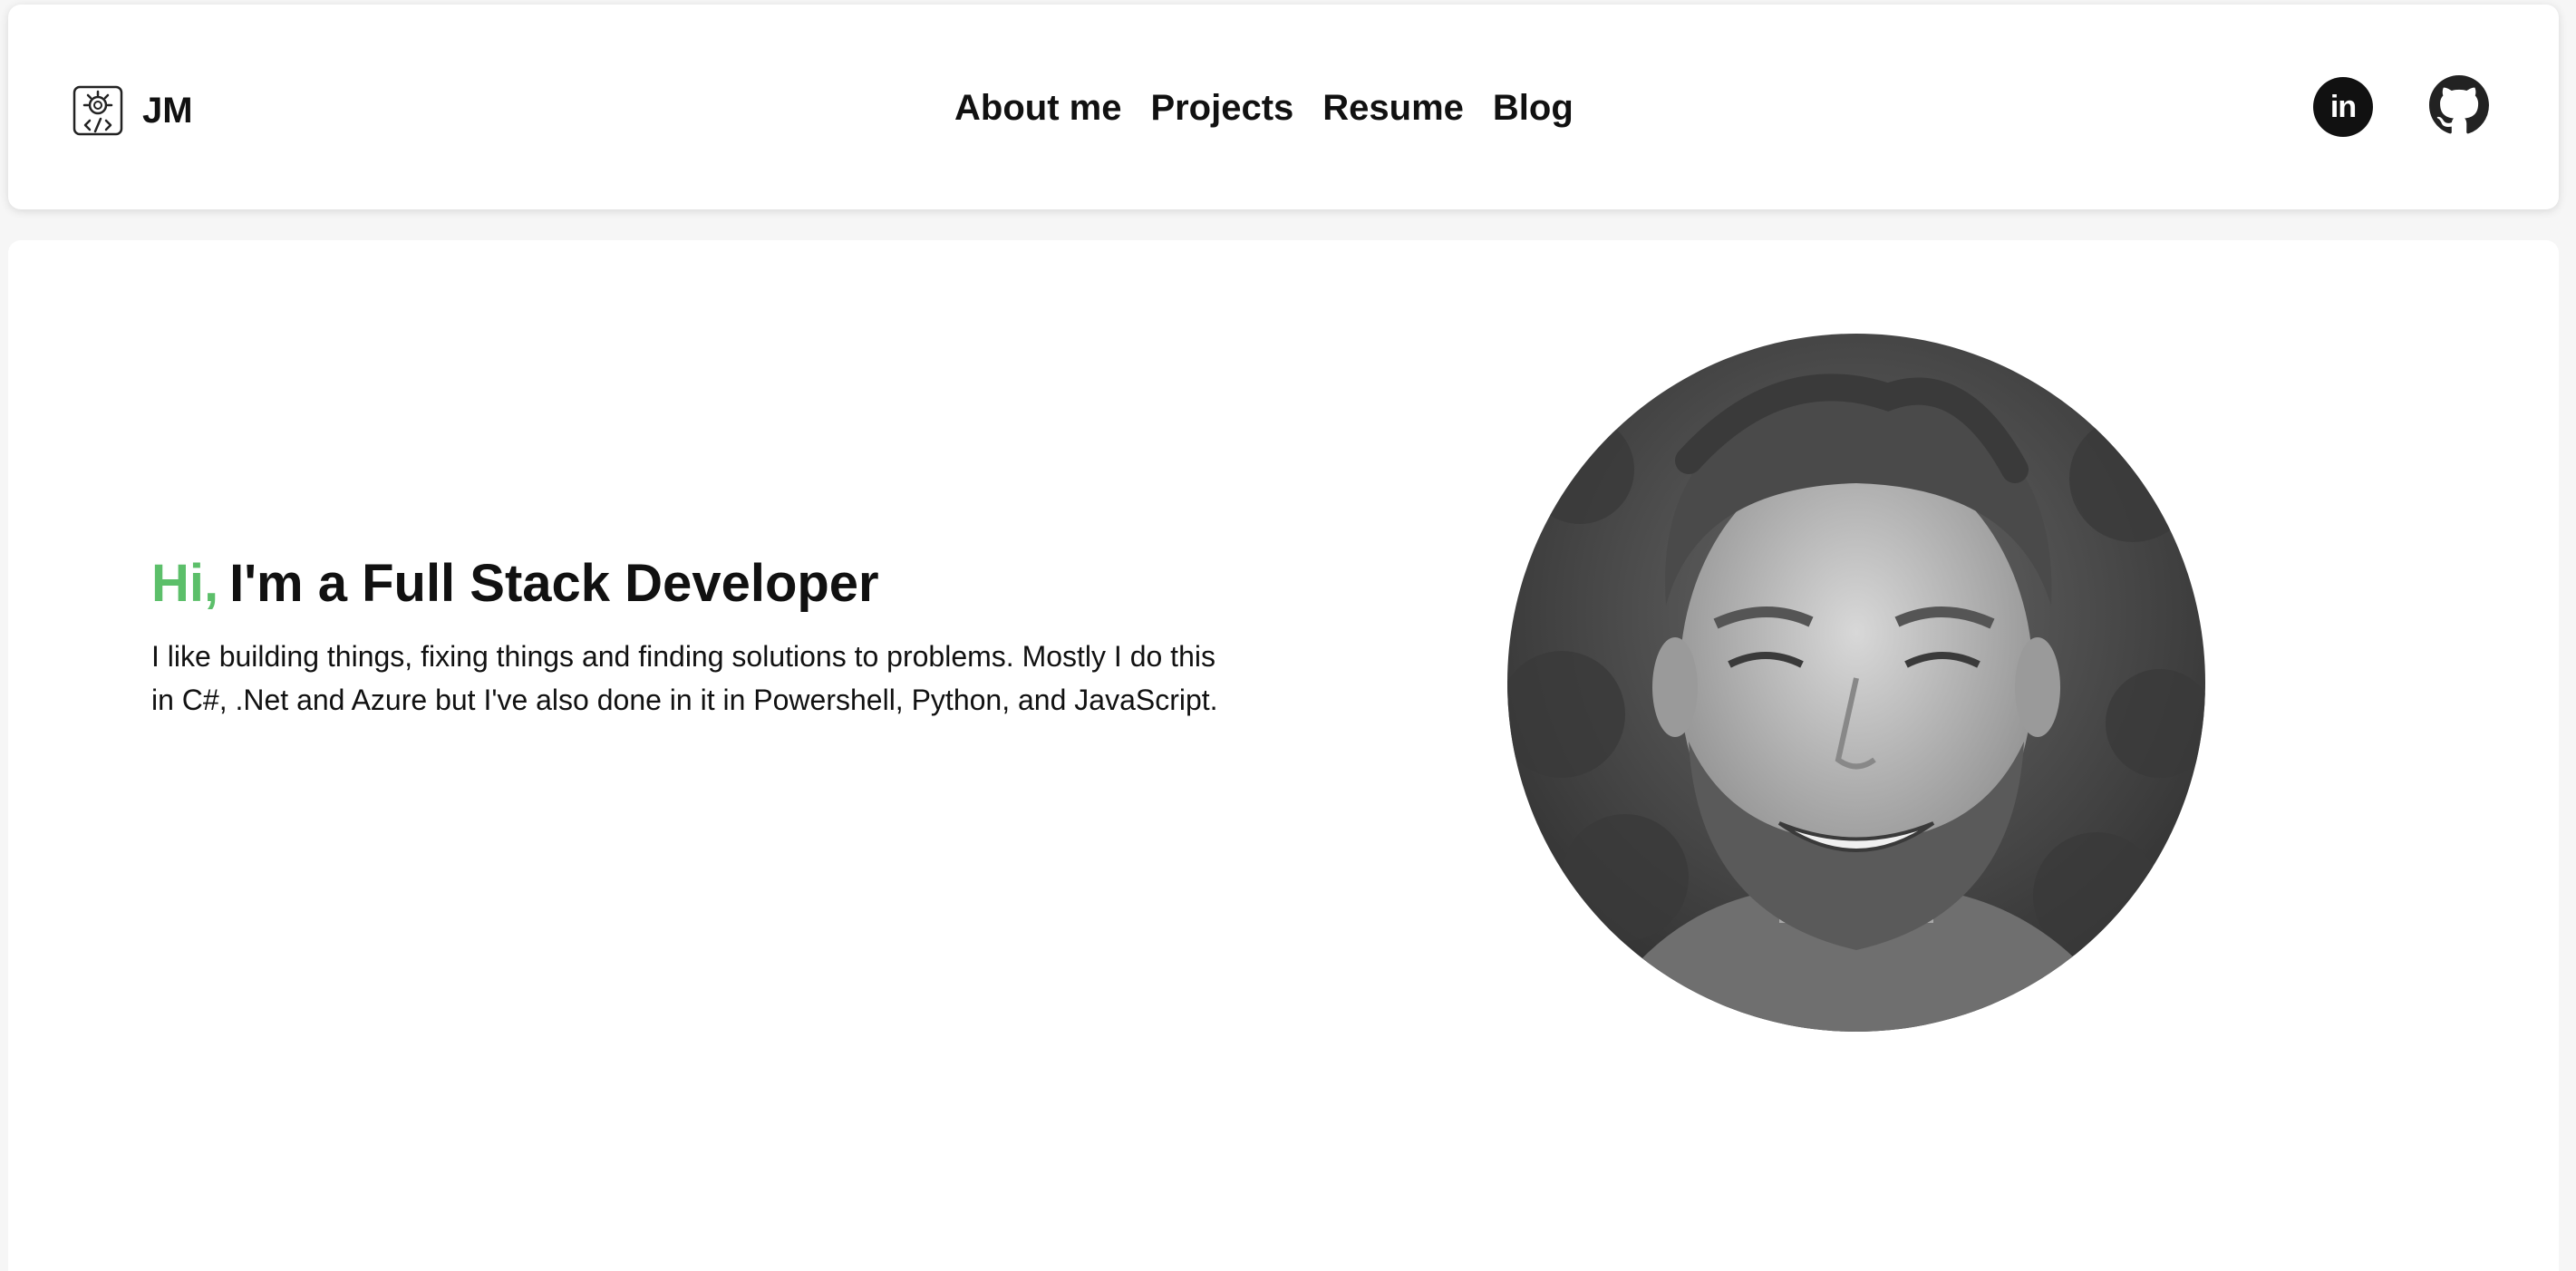  What do you see at coordinates (1856, 683) in the screenshot?
I see `profile-photo` at bounding box center [1856, 683].